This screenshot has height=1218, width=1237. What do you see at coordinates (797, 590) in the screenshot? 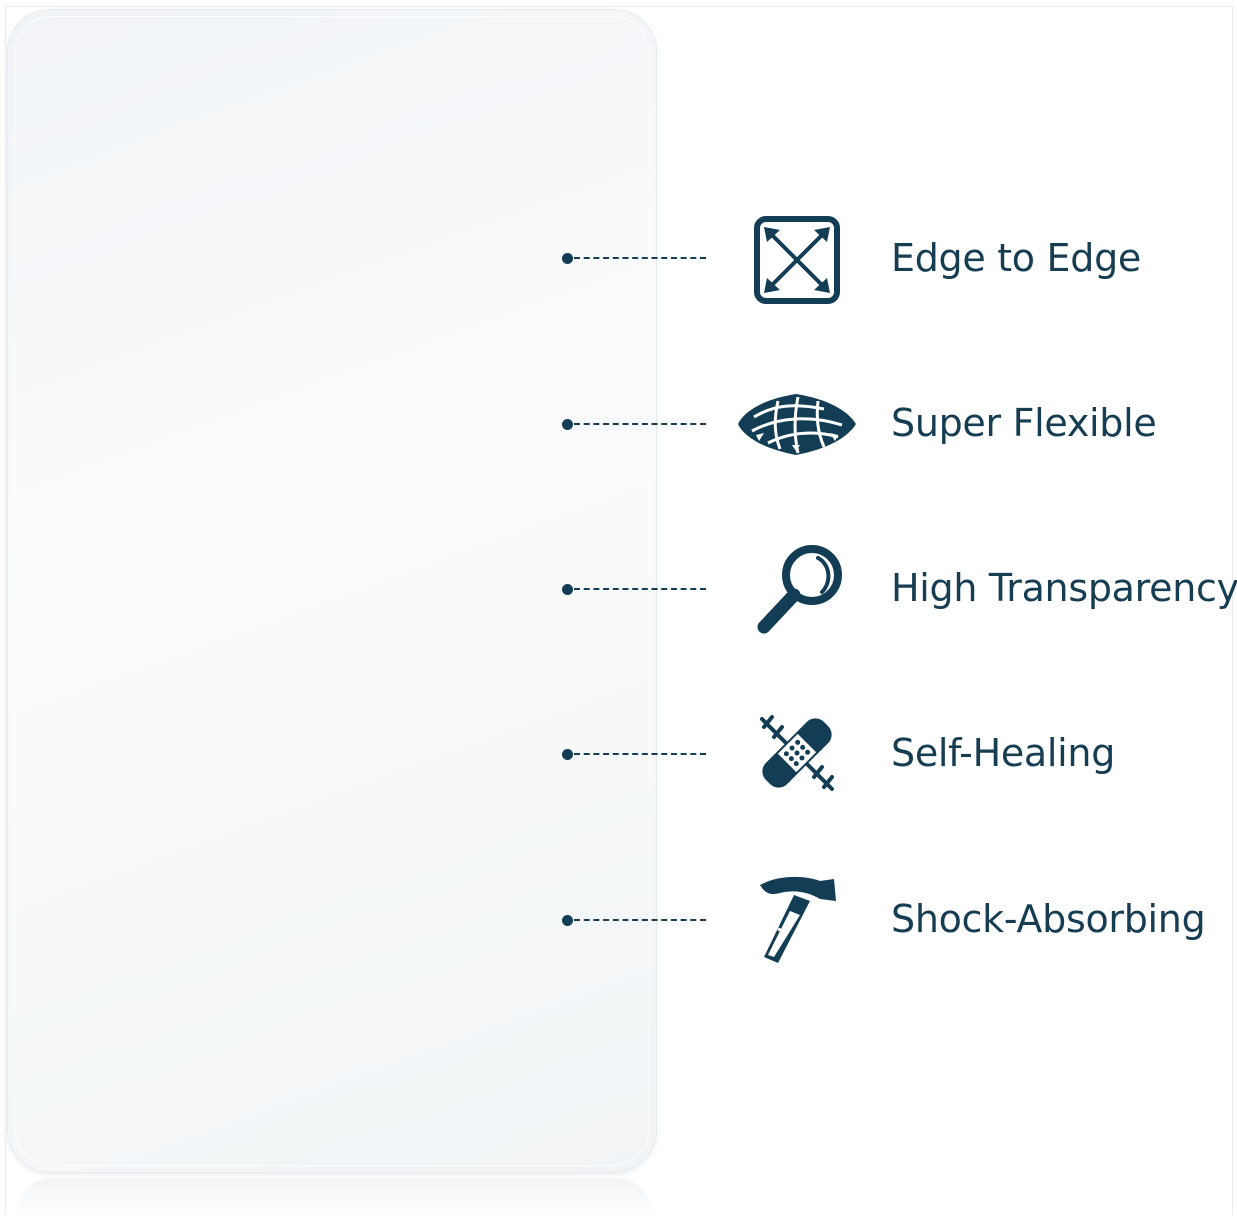
I see `magnifying-glass-icon` at bounding box center [797, 590].